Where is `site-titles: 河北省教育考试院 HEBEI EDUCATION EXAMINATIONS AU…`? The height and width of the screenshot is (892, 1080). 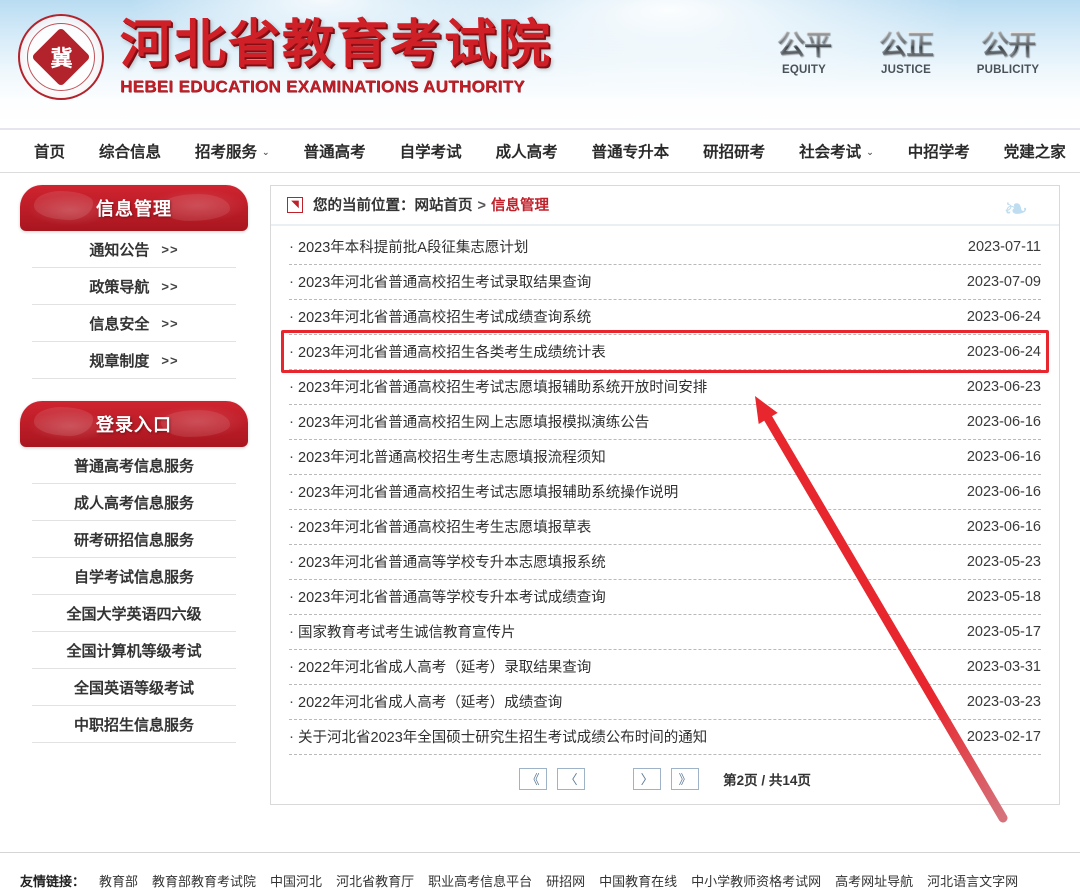 site-titles: 河北省教育考试院 HEBEI EDUCATION EXAMINATIONS AU… is located at coordinates (336, 55).